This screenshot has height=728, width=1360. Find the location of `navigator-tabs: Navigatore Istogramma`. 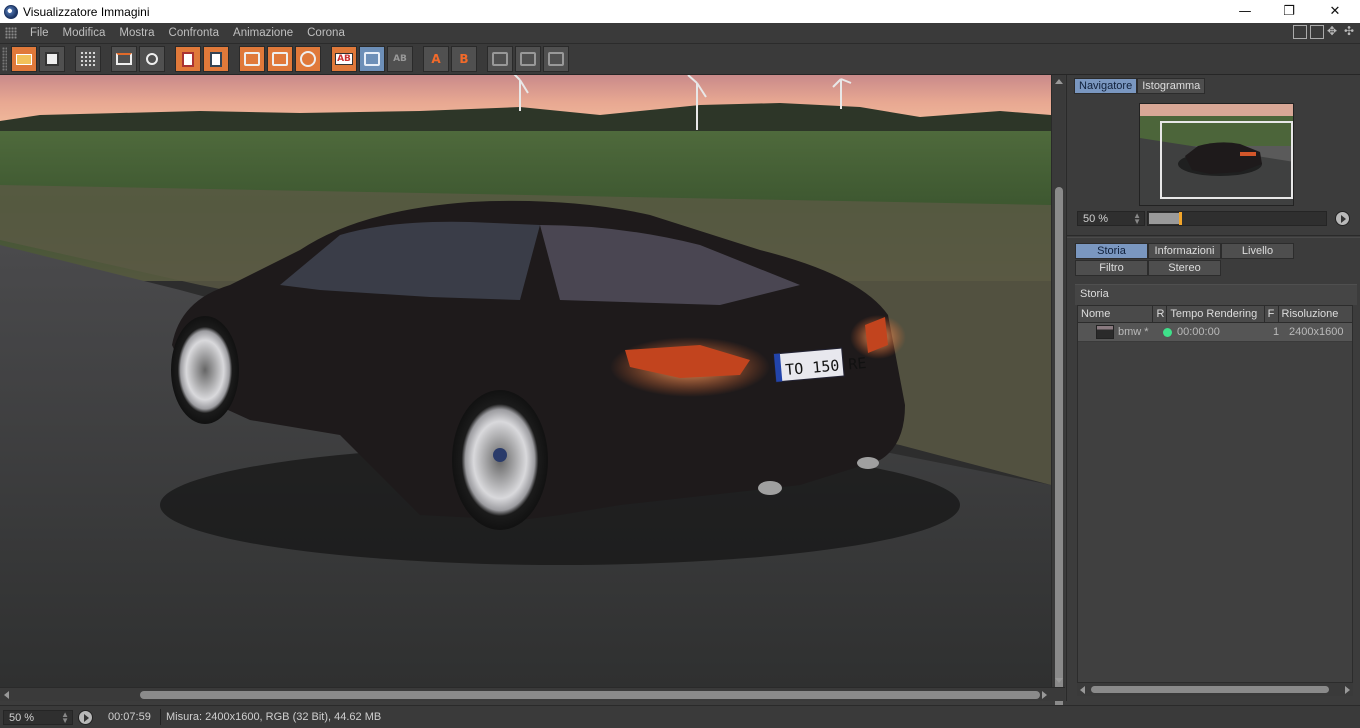

navigator-tabs: Navigatore Istogramma is located at coordinates (1140, 86).